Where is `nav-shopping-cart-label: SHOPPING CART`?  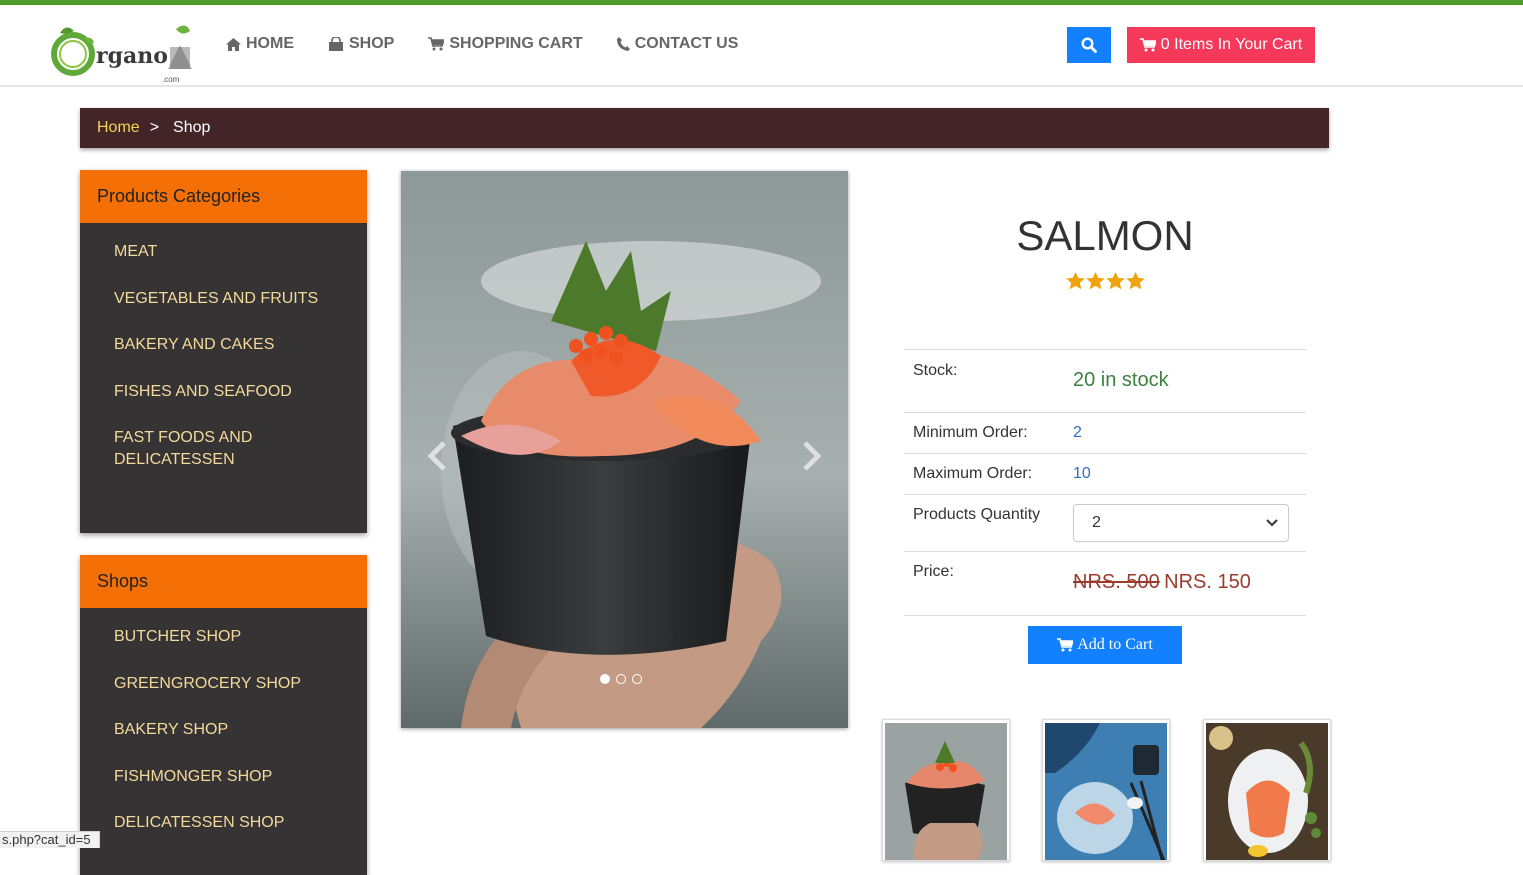 nav-shopping-cart-label: SHOPPING CART is located at coordinates (516, 43).